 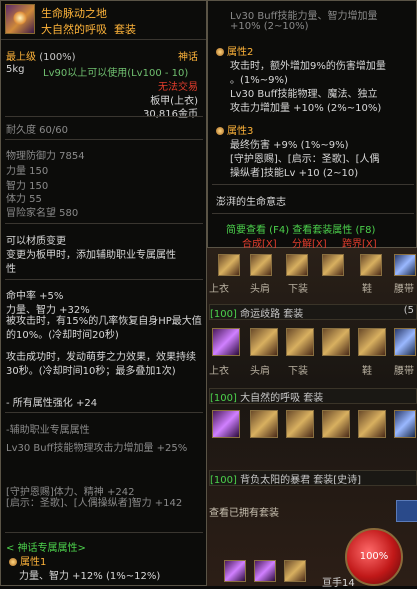 I want to click on untradeable: 无法交易, so click(x=178, y=87).